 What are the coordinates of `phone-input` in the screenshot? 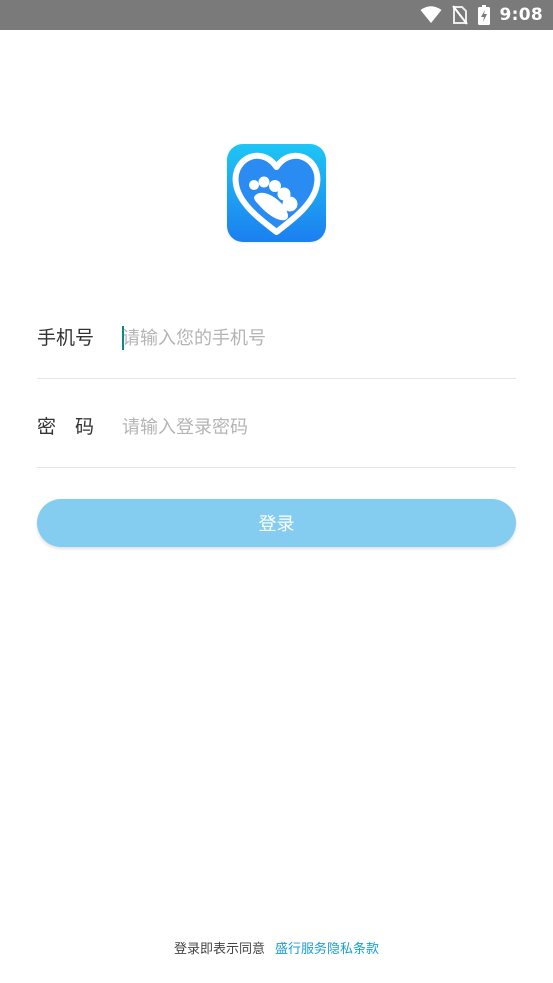 It's located at (317, 338).